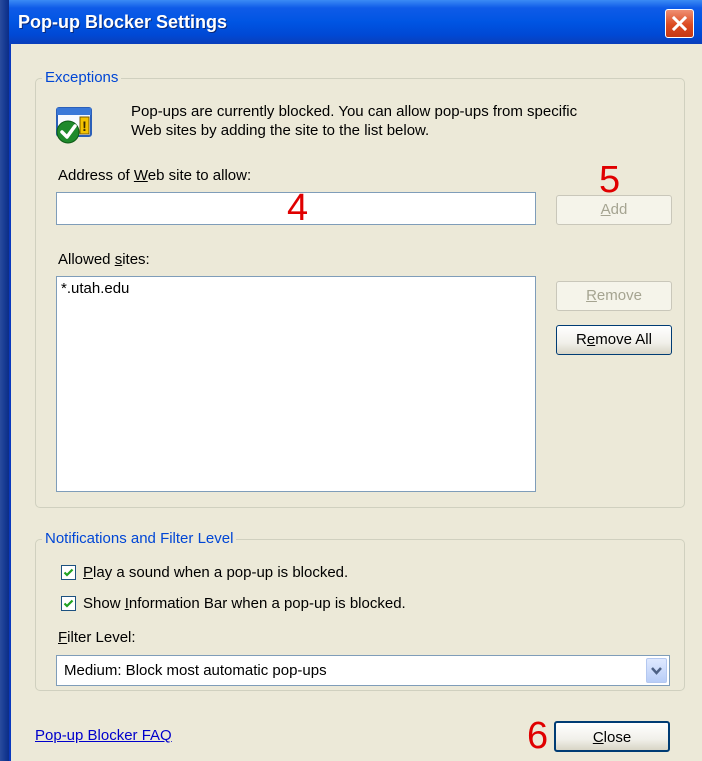 The height and width of the screenshot is (761, 702). Describe the element at coordinates (95, 289) in the screenshot. I see `allowed-site-item: *.utah.edu` at that location.